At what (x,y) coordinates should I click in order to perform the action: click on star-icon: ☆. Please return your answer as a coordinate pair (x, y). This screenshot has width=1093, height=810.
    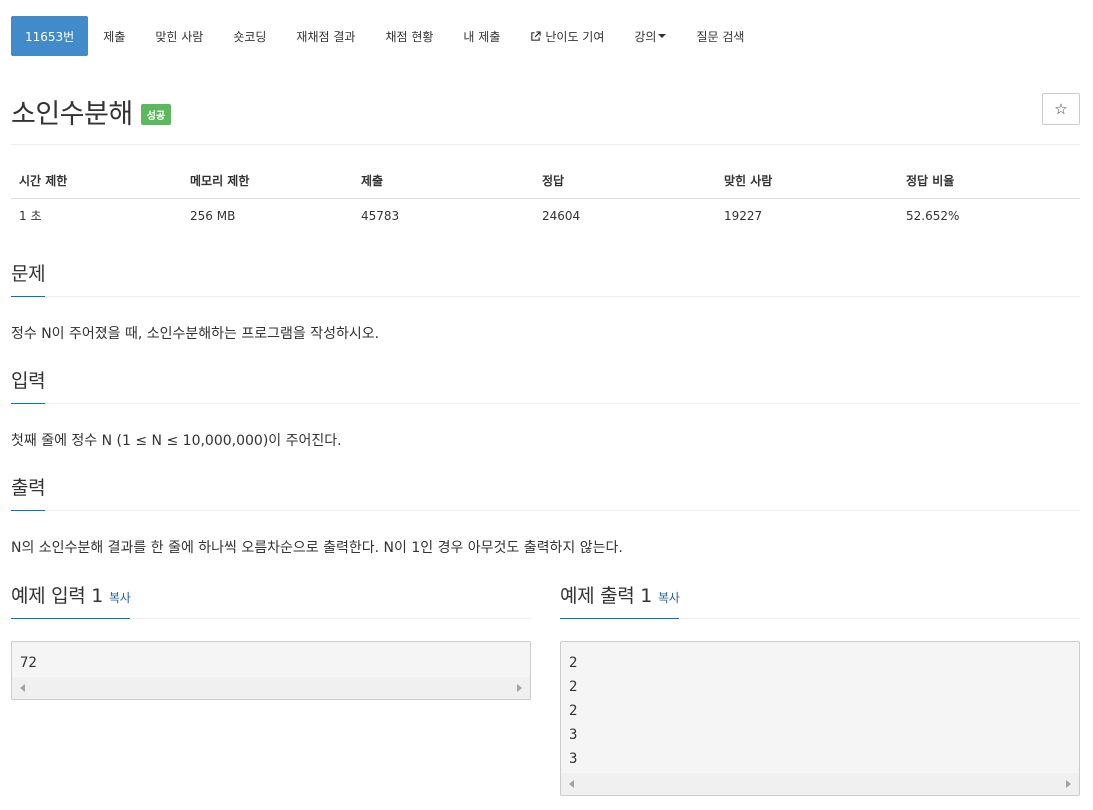
    Looking at the image, I should click on (1061, 109).